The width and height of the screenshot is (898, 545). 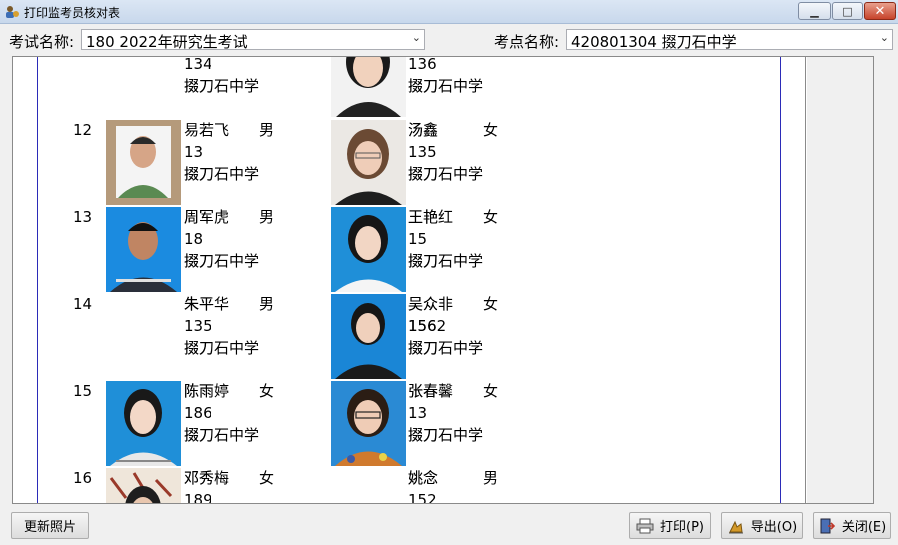 I want to click on refresh-photos-button: 更新照片, so click(x=50, y=525).